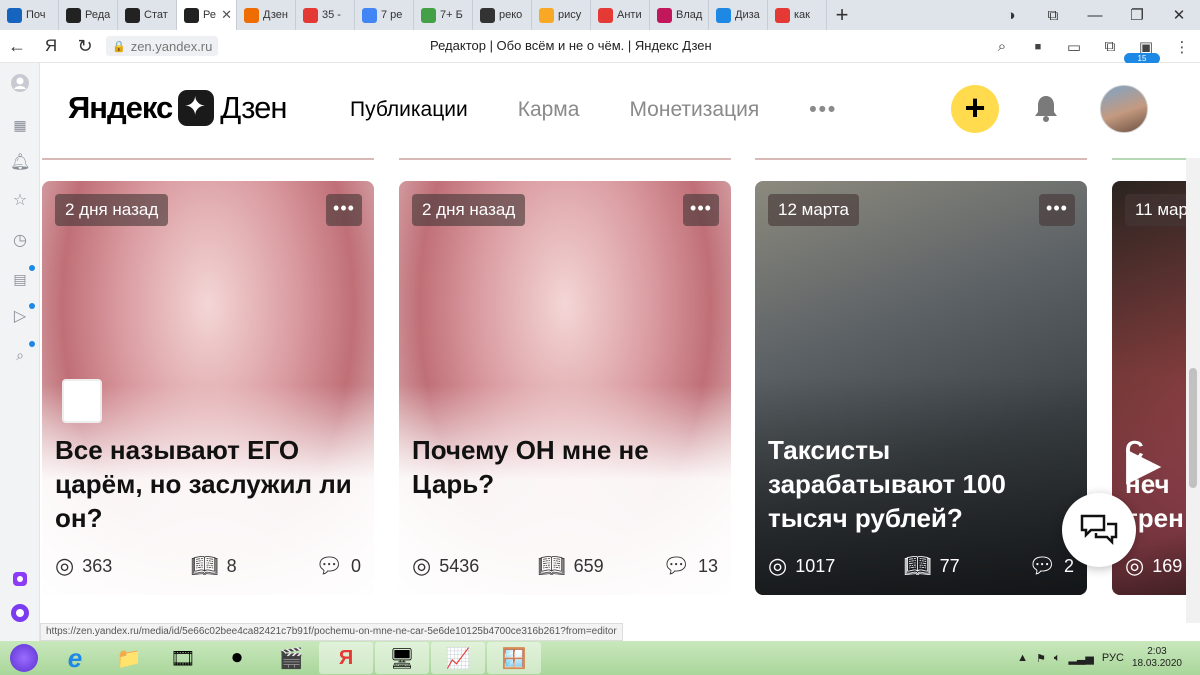 The height and width of the screenshot is (675, 1200). What do you see at coordinates (1179, 15) in the screenshot?
I see `close-window-button: ✕` at bounding box center [1179, 15].